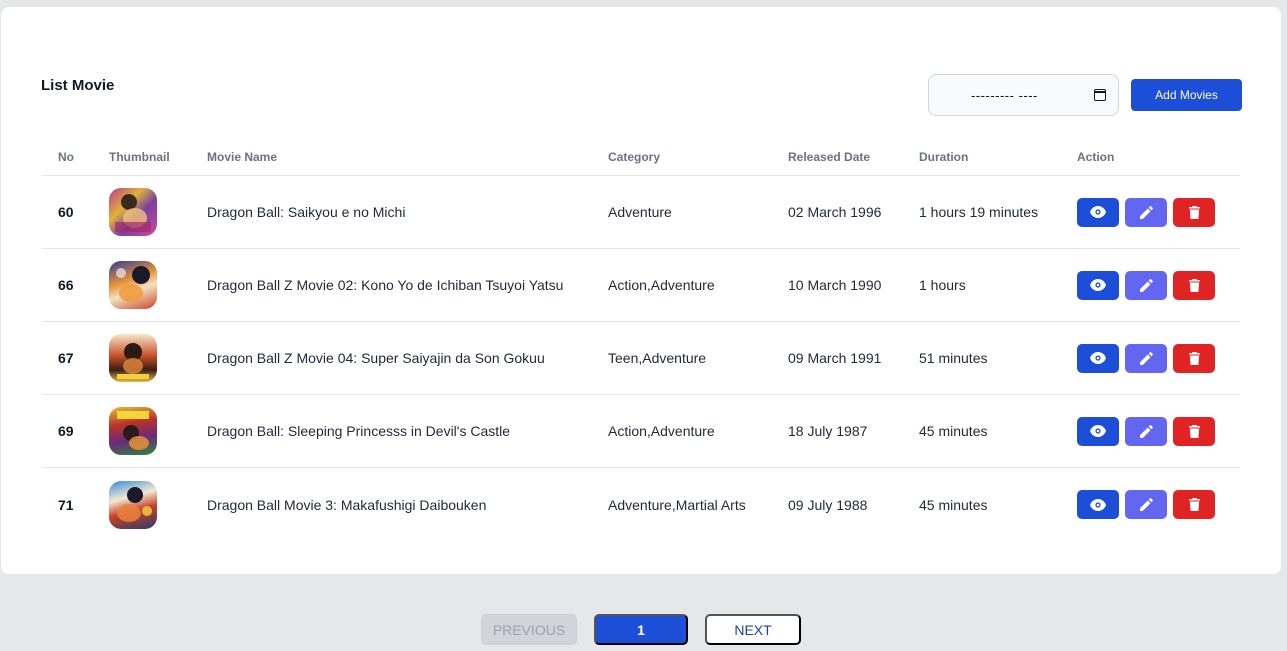 The height and width of the screenshot is (651, 1287). What do you see at coordinates (829, 156) in the screenshot?
I see `header-released-date: Released Date` at bounding box center [829, 156].